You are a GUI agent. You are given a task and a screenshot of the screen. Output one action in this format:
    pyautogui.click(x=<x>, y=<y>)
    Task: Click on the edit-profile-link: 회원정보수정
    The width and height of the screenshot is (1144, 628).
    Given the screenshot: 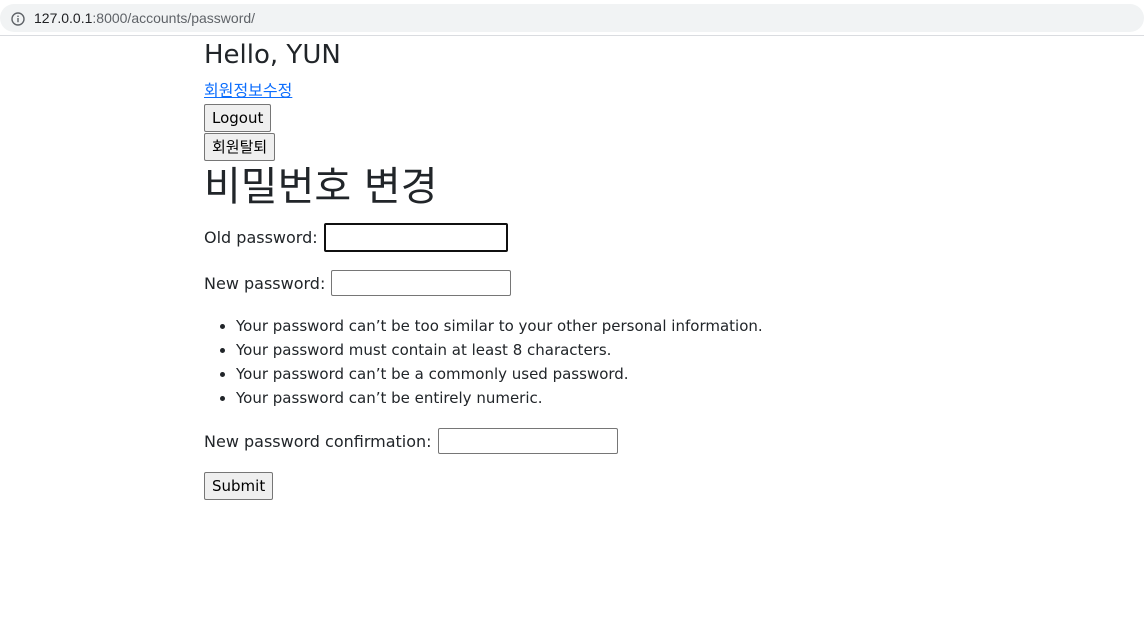 What is the action you would take?
    pyautogui.click(x=248, y=90)
    